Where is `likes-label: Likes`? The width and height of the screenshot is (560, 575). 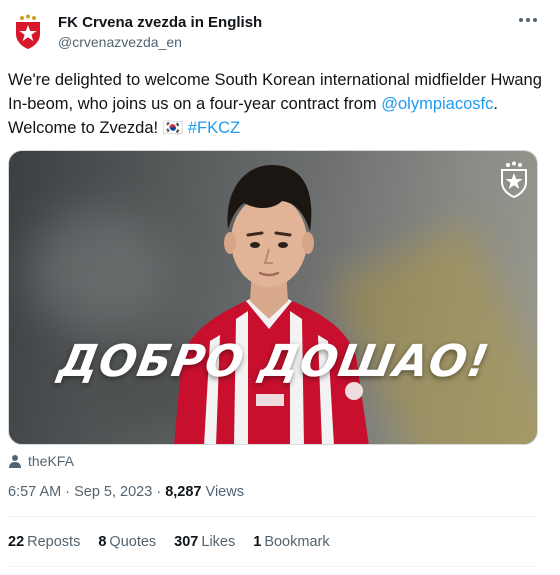
likes-label: Likes is located at coordinates (218, 542).